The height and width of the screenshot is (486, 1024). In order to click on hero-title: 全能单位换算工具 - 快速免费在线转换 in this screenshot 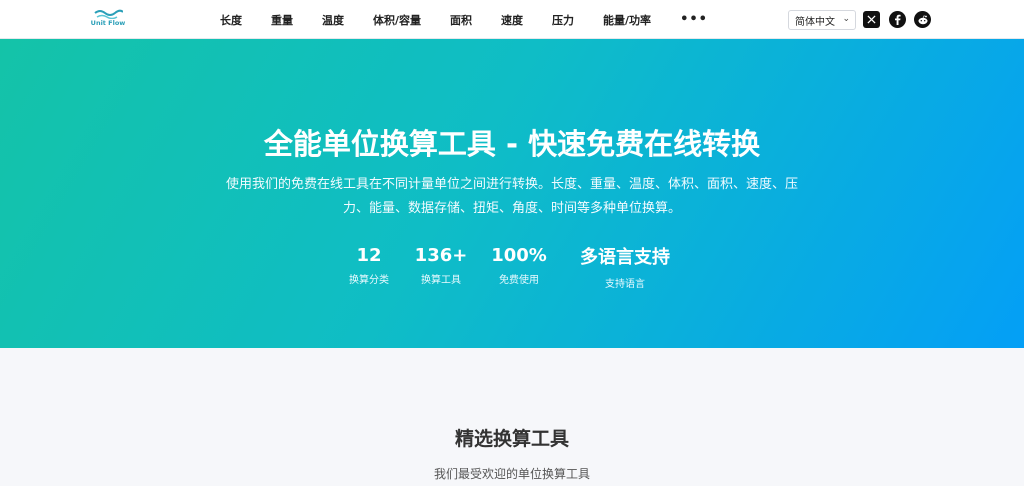, I will do `click(512, 144)`.